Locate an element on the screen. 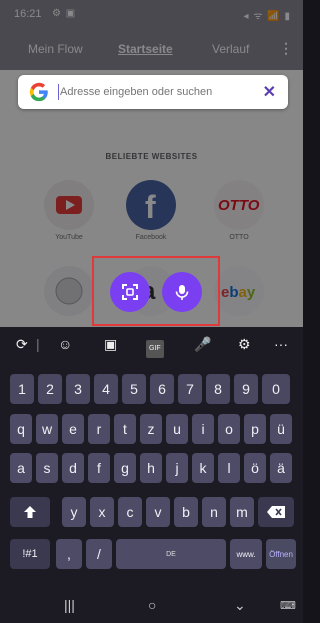 The height and width of the screenshot is (623, 320). key-b: b is located at coordinates (186, 512).